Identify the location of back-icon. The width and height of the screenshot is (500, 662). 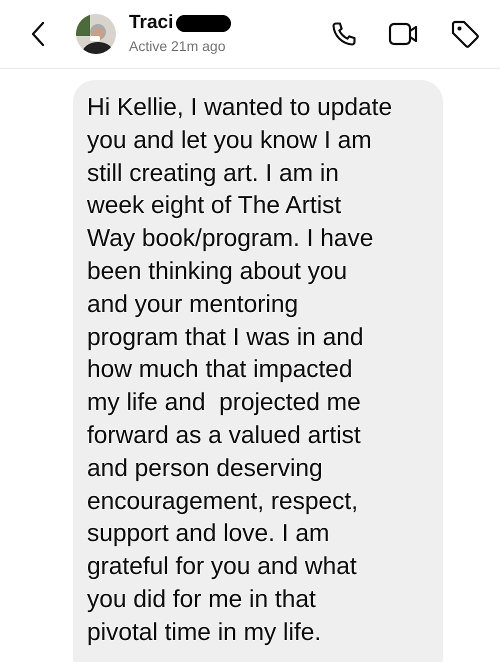
(38, 34).